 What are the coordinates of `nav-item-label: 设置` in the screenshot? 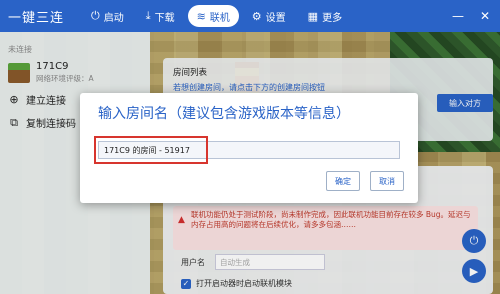 It's located at (275, 18).